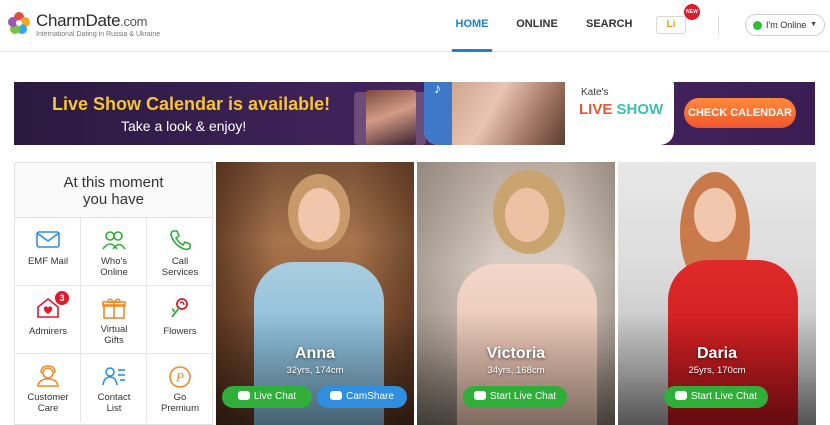 This screenshot has width=830, height=425. I want to click on tile-go-premium: P Go Premium, so click(180, 388).